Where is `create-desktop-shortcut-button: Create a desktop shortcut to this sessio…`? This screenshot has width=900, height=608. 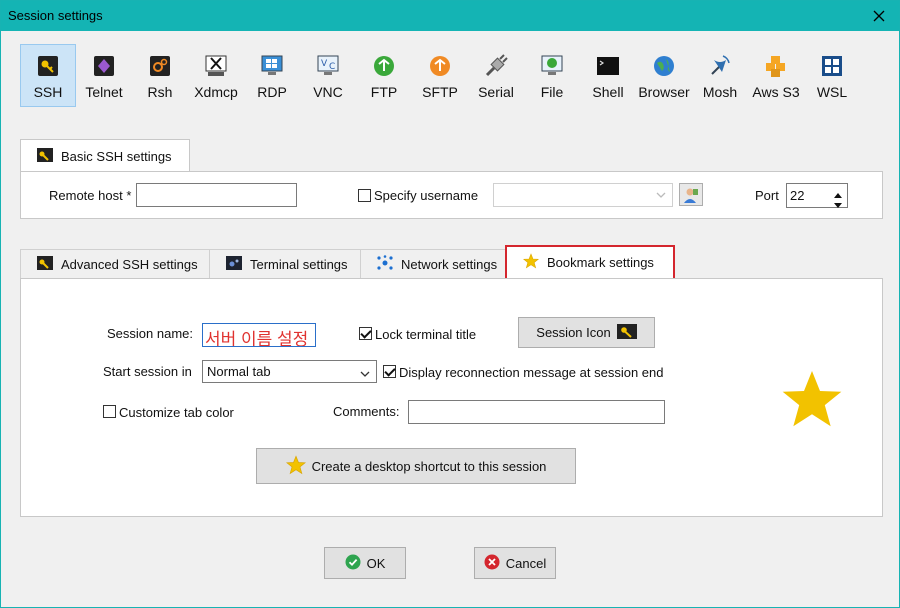 create-desktop-shortcut-button: Create a desktop shortcut to this sessio… is located at coordinates (416, 466).